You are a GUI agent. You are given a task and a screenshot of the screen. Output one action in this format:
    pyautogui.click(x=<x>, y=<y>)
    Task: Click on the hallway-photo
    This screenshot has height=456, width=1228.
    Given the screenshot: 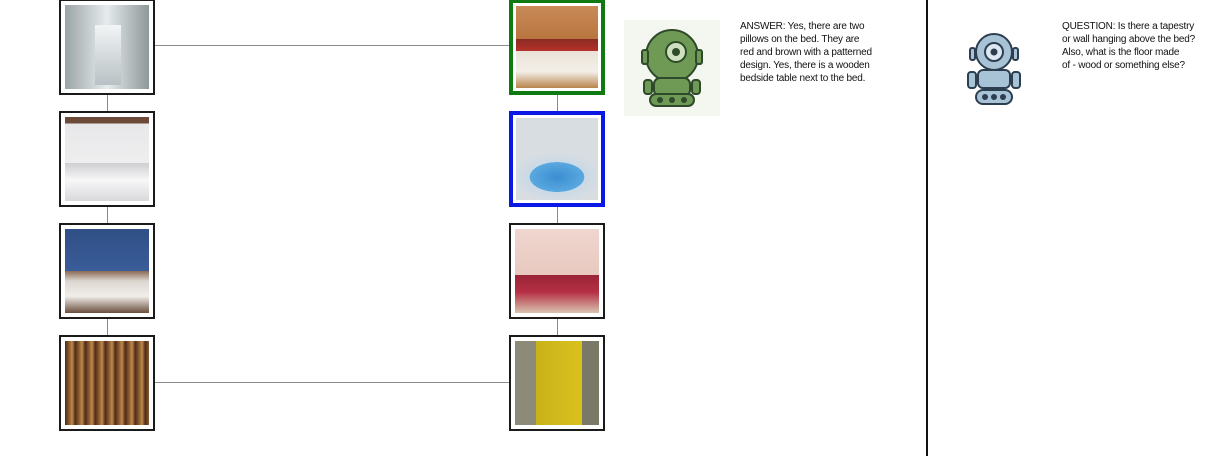 What is the action you would take?
    pyautogui.click(x=107, y=47)
    